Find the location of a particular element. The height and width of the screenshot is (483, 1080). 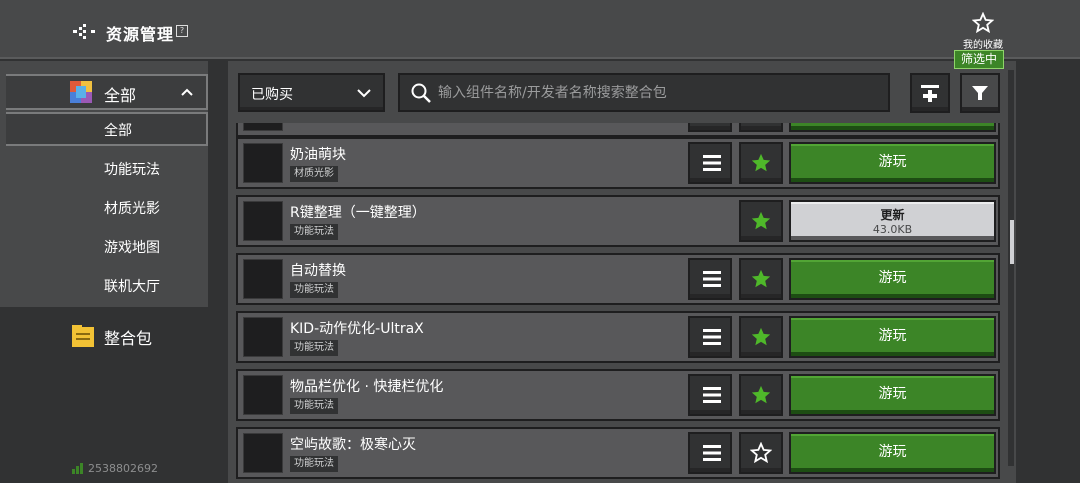

scrollbar-track is located at coordinates (1011, 268).